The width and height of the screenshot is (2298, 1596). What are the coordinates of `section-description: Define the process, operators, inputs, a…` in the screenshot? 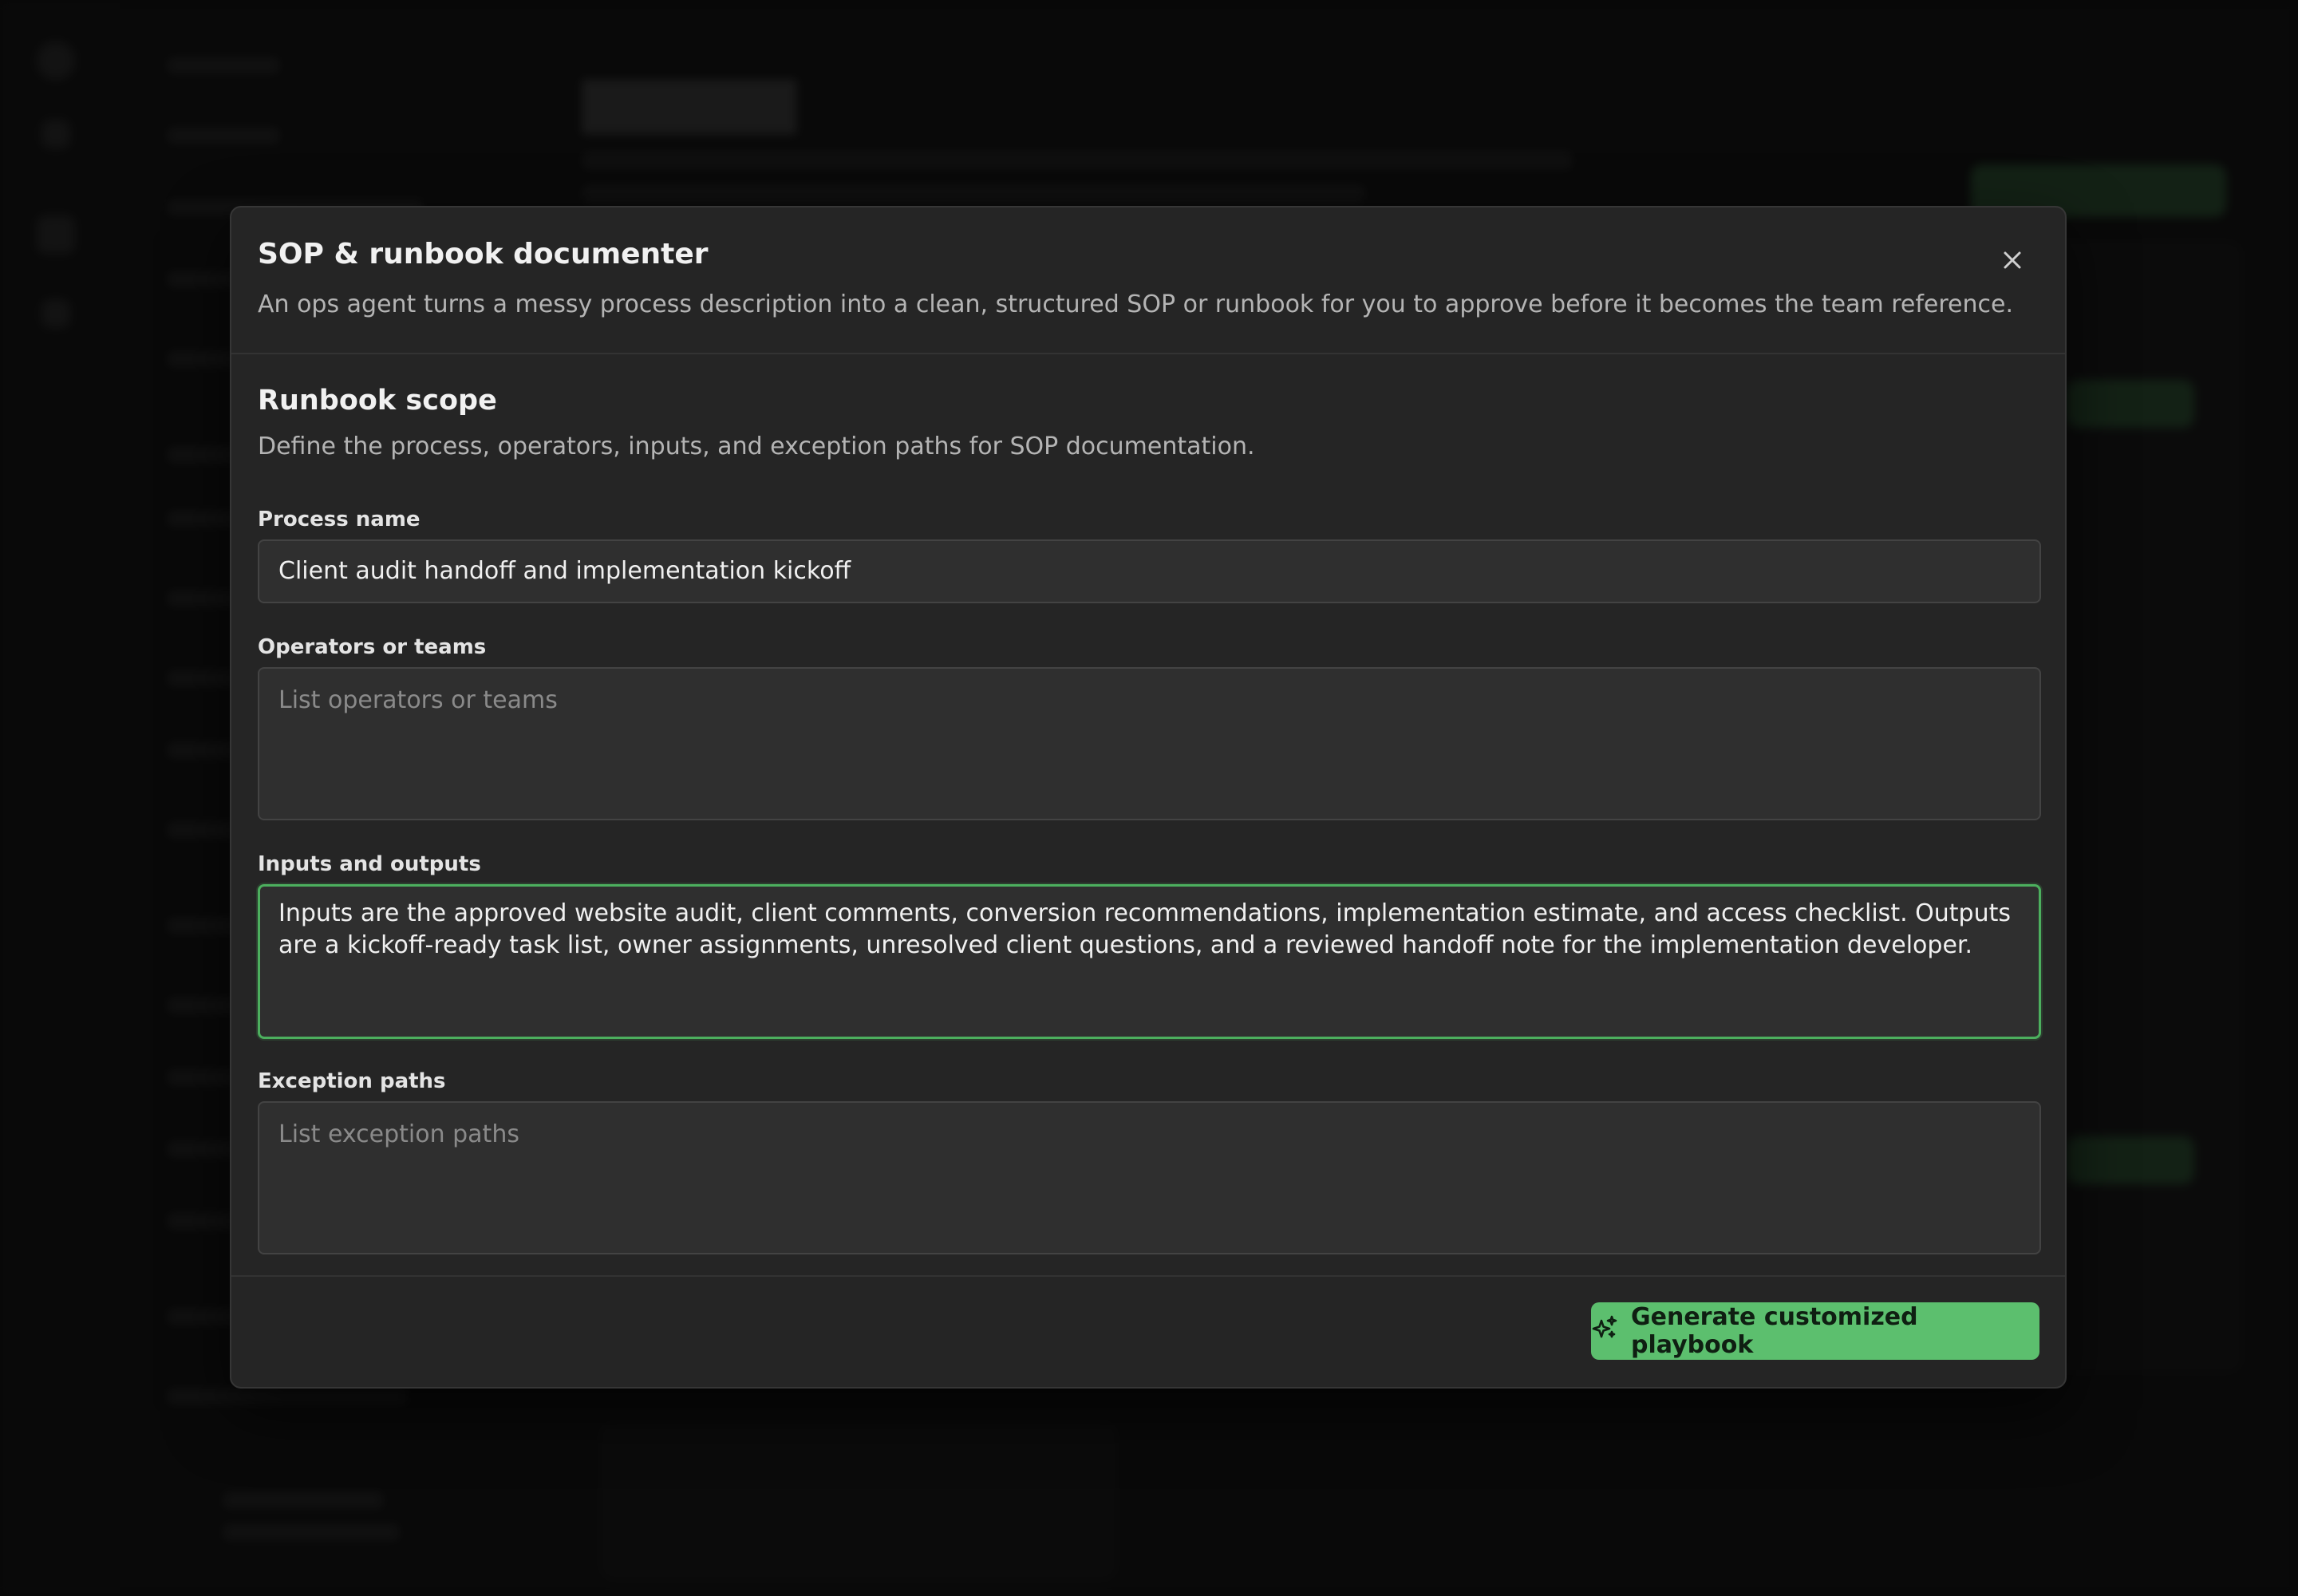 It's located at (757, 446).